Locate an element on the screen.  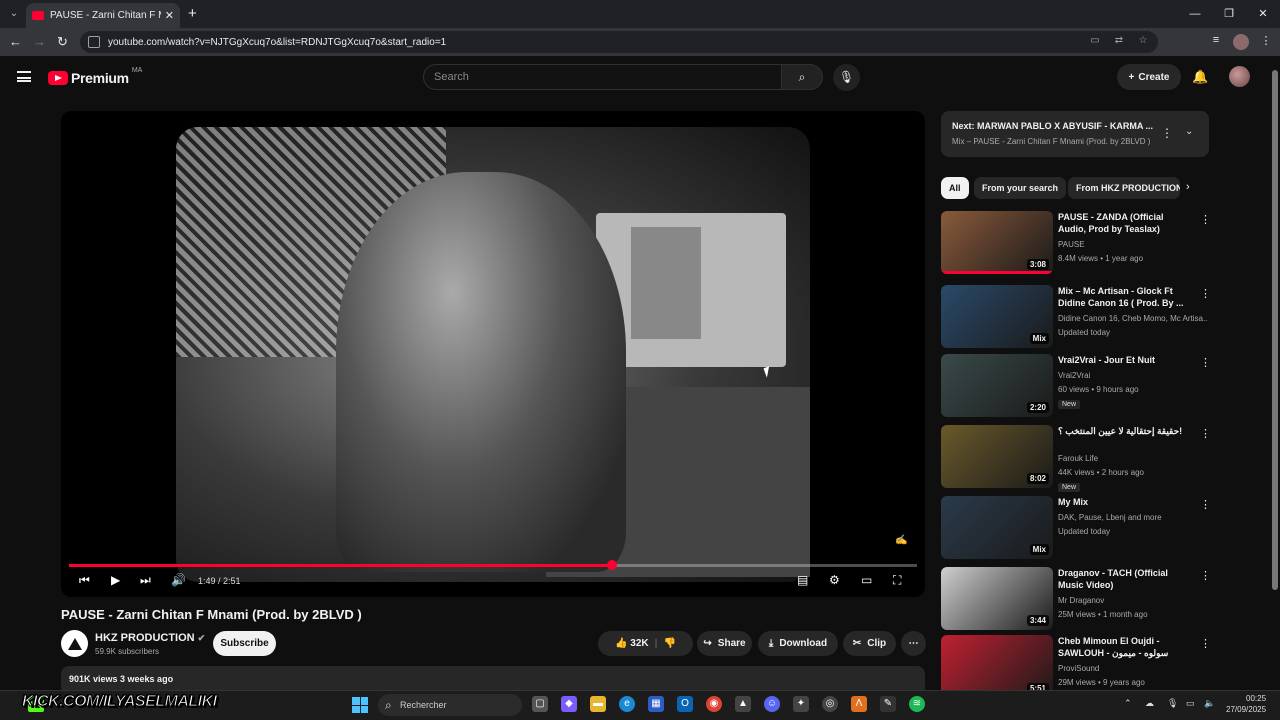
dislike-button: 👎 is located at coordinates (669, 643).